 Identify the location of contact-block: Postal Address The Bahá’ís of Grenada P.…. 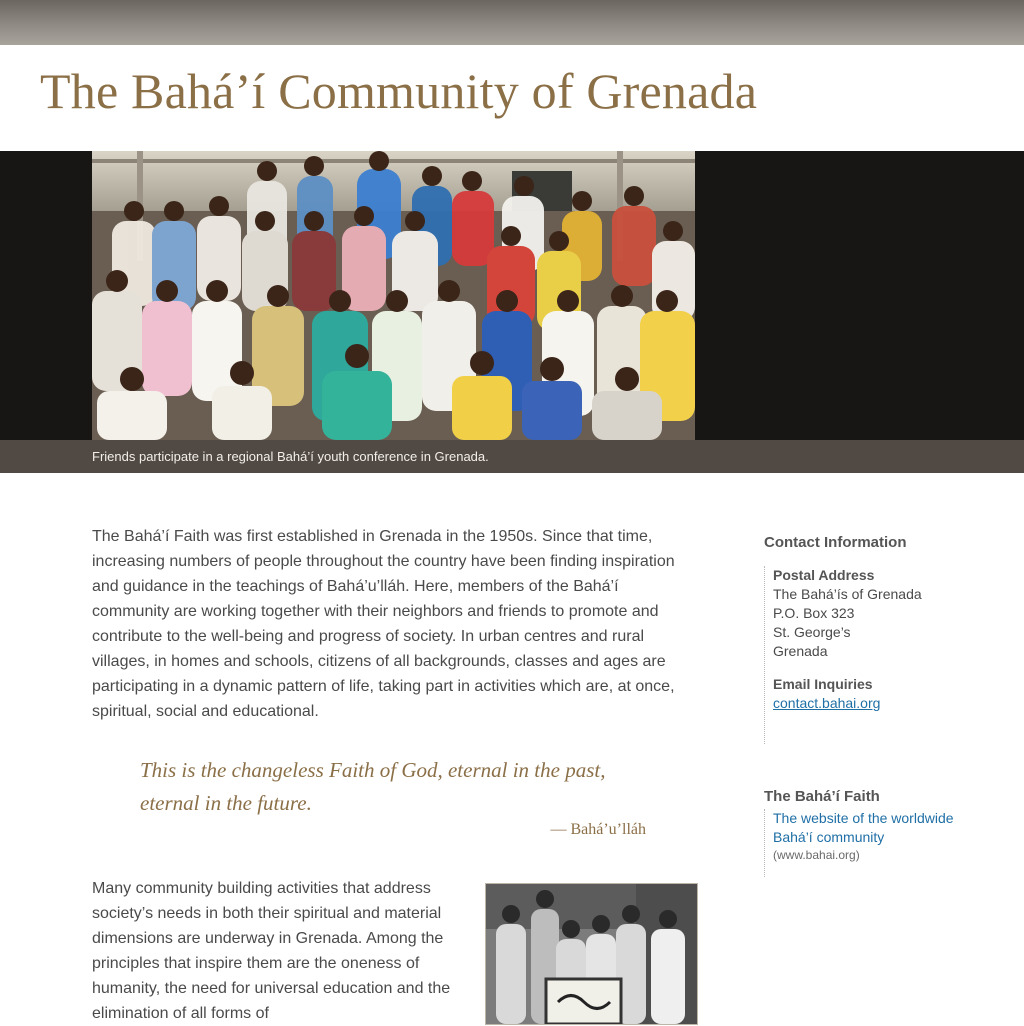
(843, 655).